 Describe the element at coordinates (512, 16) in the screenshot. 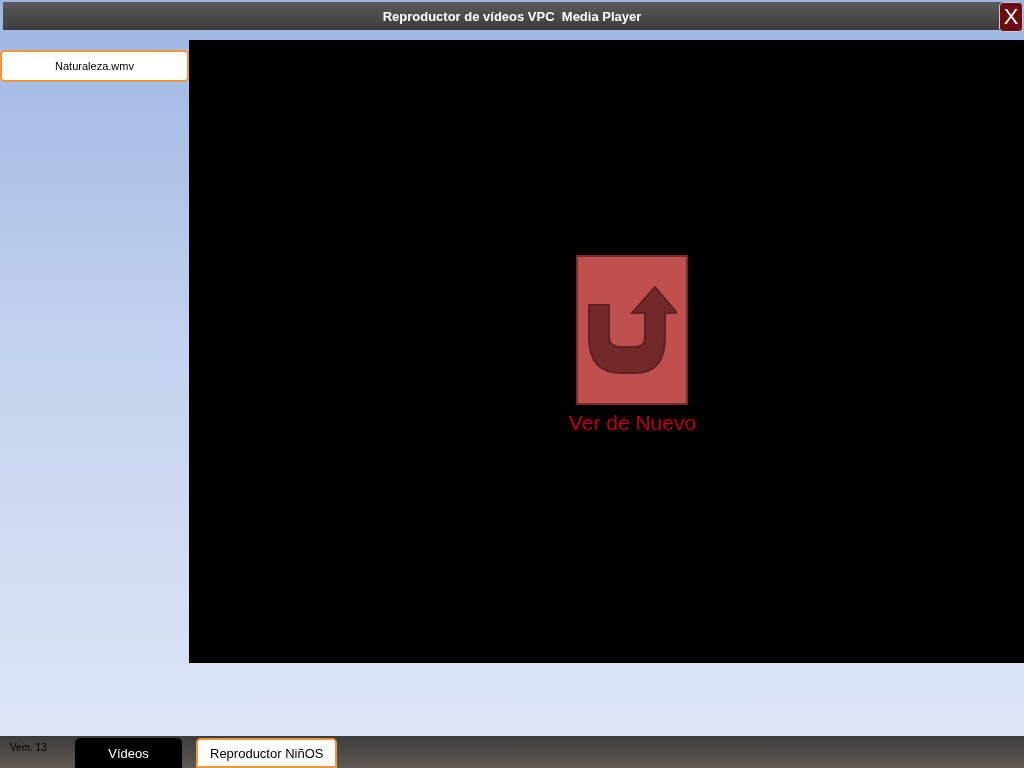

I see `window-title: Reproductor de vídeos VPC Media Player` at that location.